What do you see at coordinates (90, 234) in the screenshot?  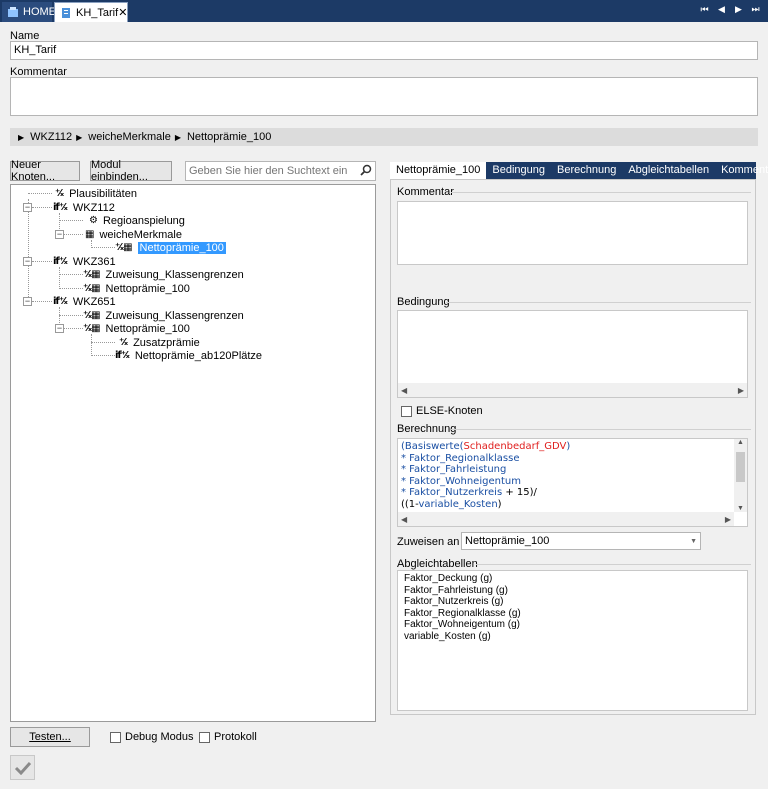 I see `table-icon: ▦` at bounding box center [90, 234].